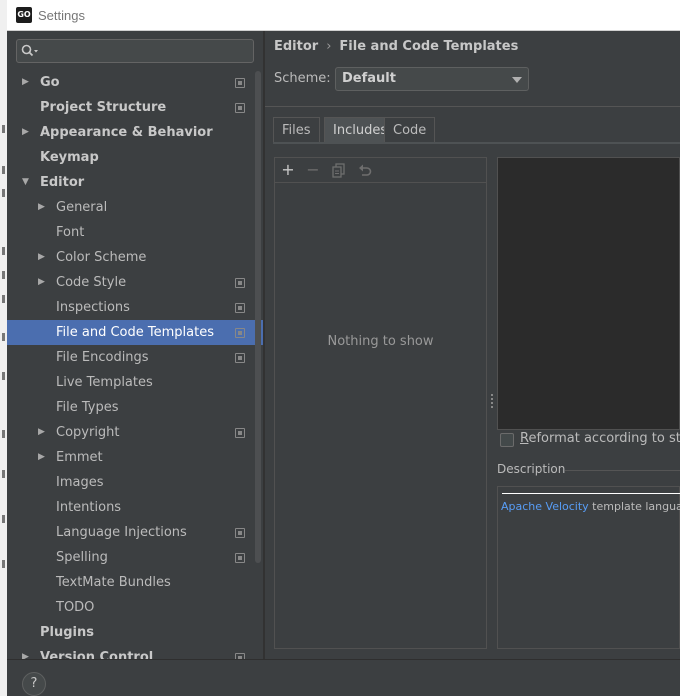 The width and height of the screenshot is (680, 696). Describe the element at coordinates (588, 293) in the screenshot. I see `template-editor` at that location.